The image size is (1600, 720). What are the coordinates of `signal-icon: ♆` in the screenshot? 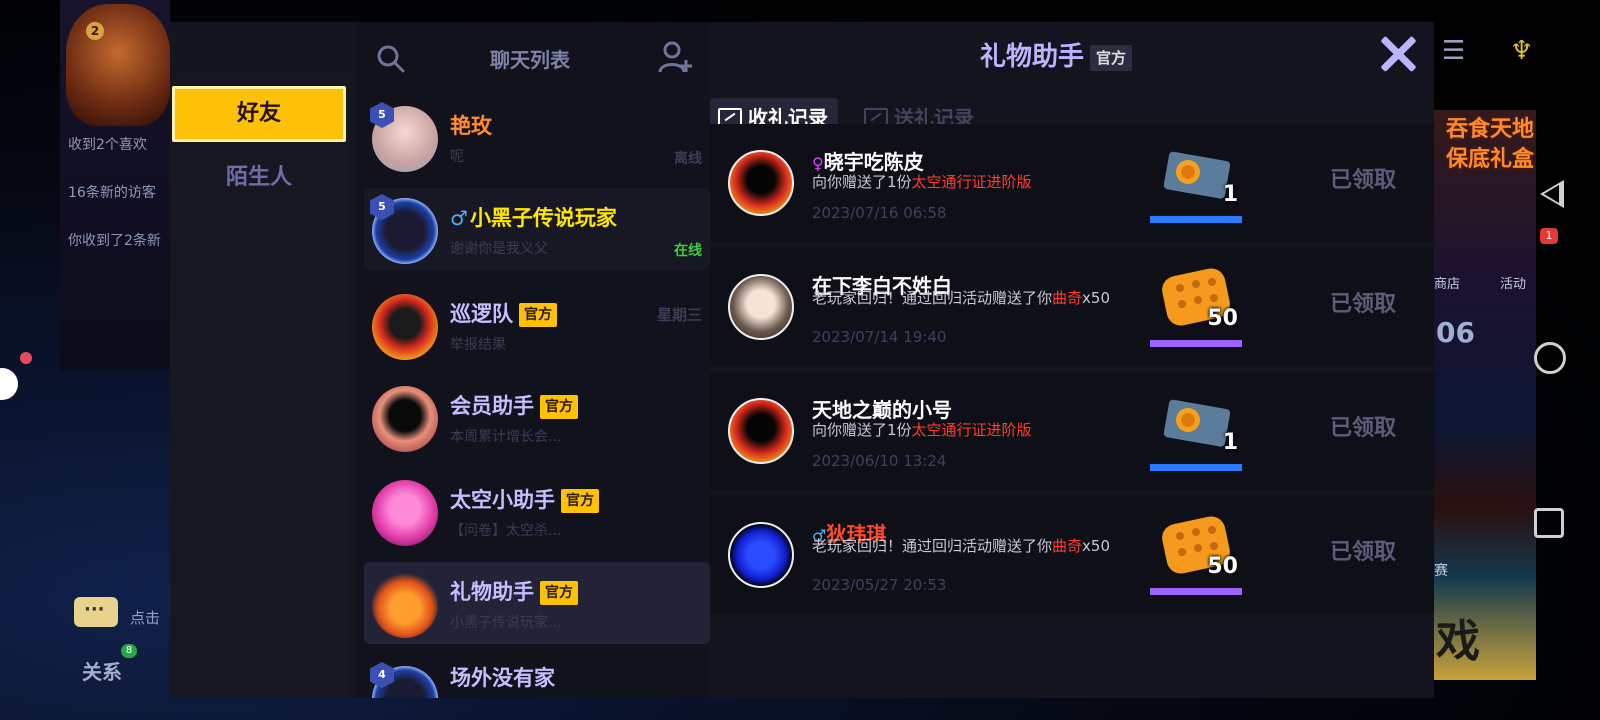 It's located at (1522, 51).